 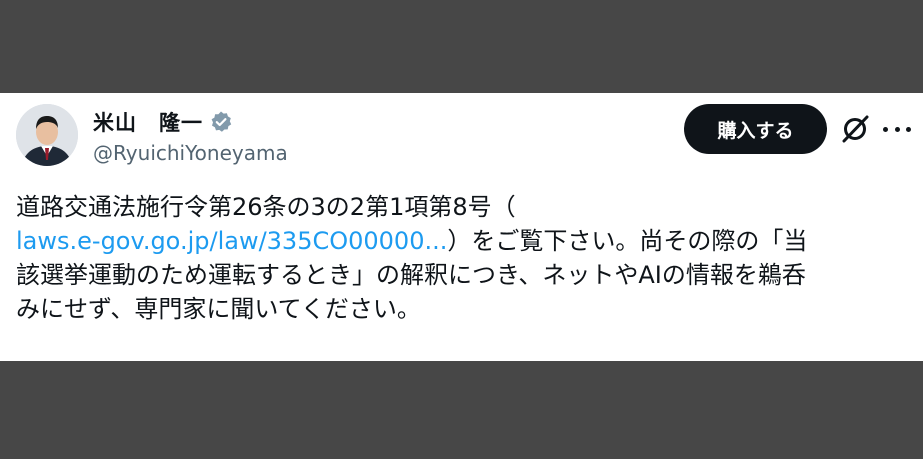 I want to click on author-name-row: 米山 隆一, so click(x=163, y=122).